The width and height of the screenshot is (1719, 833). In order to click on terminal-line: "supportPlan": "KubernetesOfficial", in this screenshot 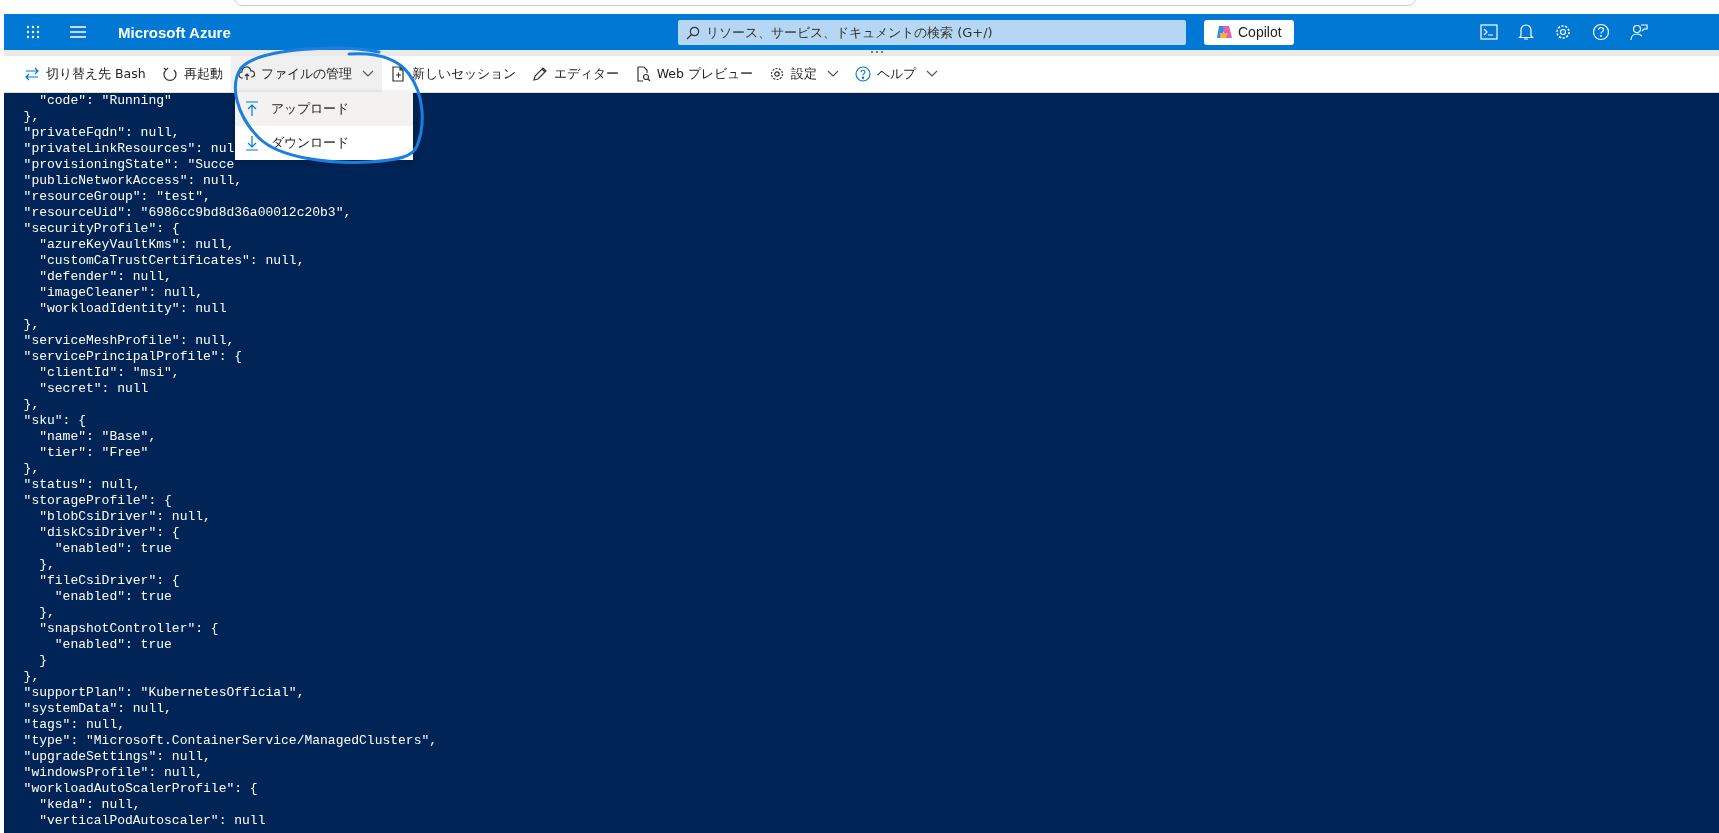, I will do `click(163, 693)`.